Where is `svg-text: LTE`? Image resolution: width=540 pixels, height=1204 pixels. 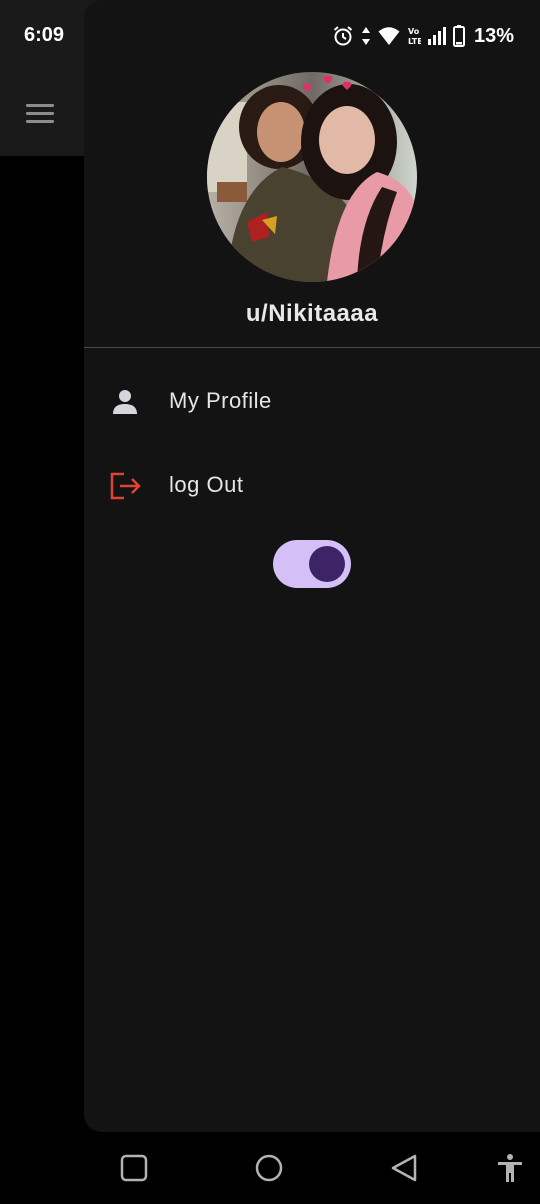 svg-text: LTE is located at coordinates (414, 41).